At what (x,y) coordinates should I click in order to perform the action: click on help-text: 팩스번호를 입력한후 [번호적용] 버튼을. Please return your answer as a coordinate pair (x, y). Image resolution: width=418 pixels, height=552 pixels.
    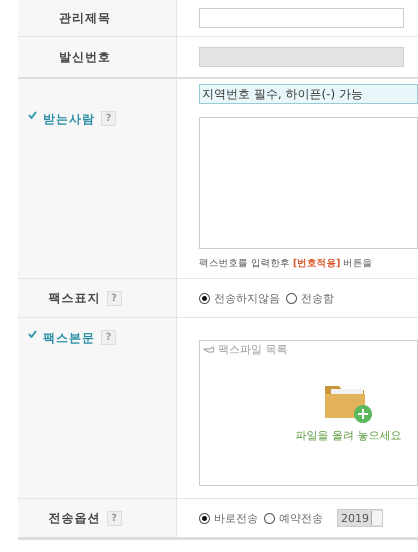
    Looking at the image, I should click on (286, 263).